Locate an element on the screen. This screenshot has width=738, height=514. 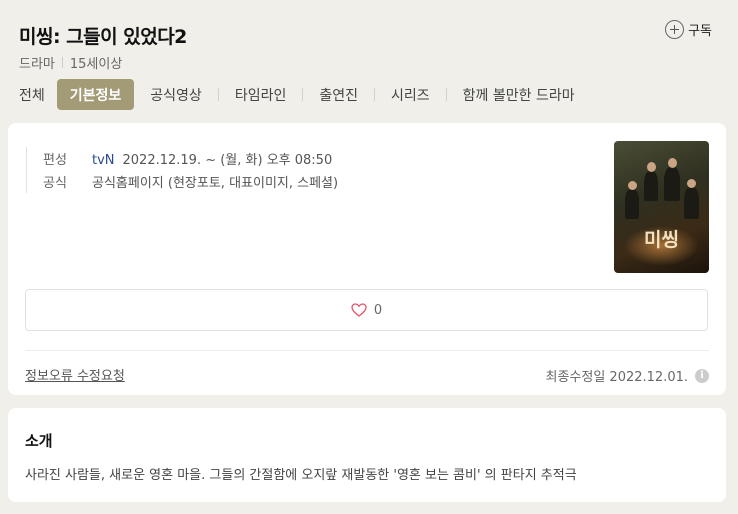
tab-official-videos: 공식영상 is located at coordinates (176, 94).